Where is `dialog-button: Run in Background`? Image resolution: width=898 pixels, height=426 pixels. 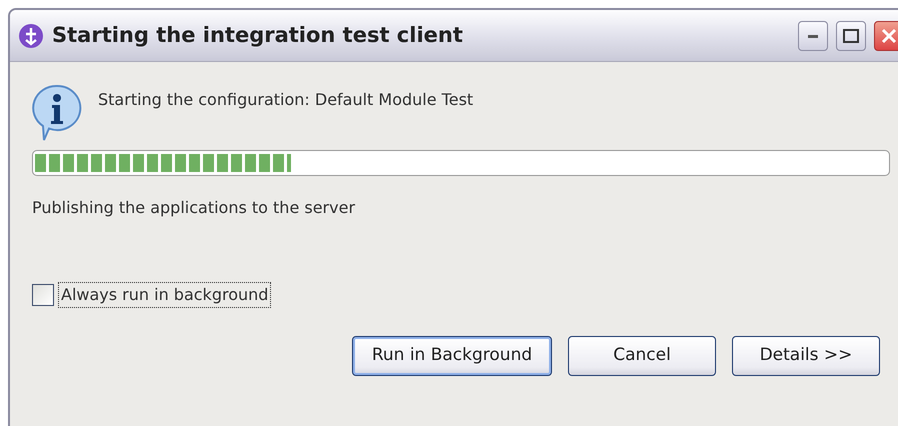
dialog-button: Run in Background is located at coordinates (452, 356).